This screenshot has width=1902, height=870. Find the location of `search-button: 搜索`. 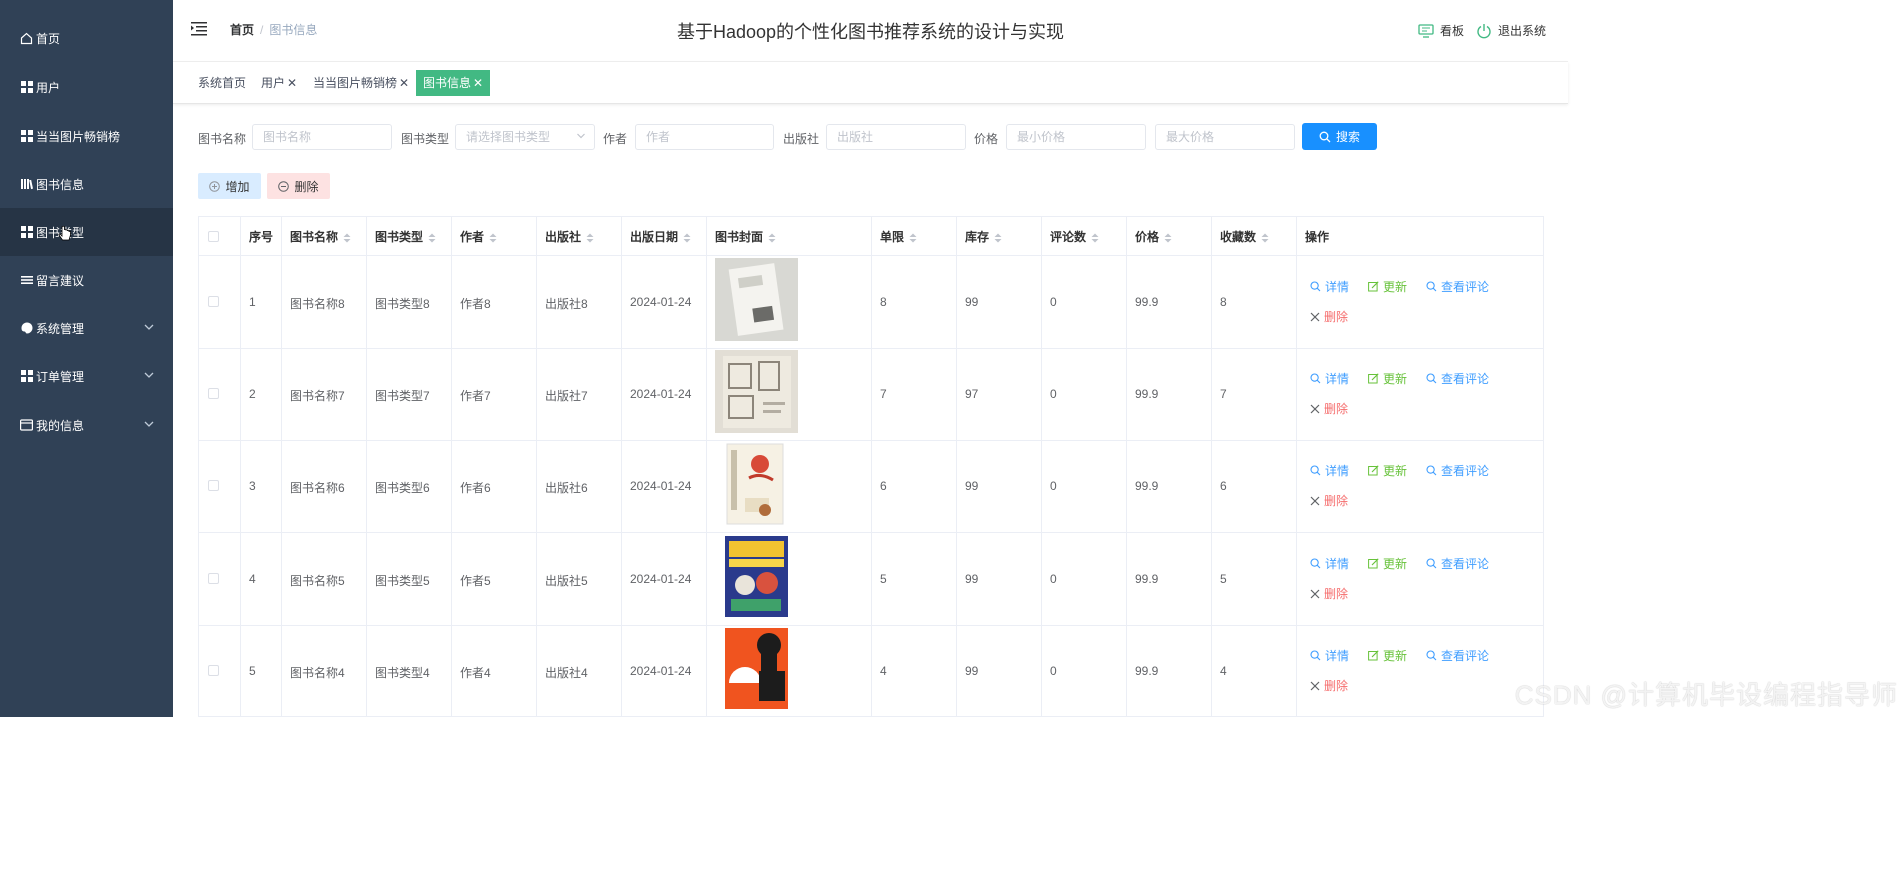

search-button: 搜索 is located at coordinates (1339, 136).